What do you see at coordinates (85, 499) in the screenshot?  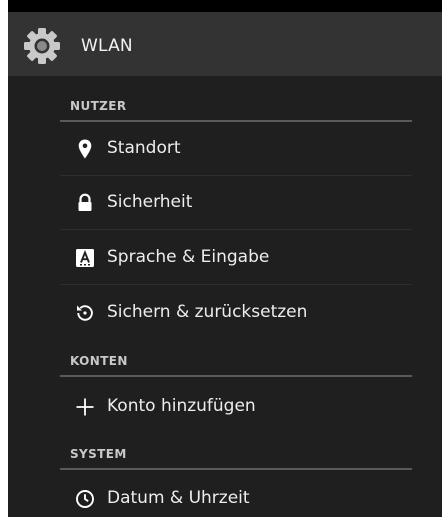 I see `clock-icon` at bounding box center [85, 499].